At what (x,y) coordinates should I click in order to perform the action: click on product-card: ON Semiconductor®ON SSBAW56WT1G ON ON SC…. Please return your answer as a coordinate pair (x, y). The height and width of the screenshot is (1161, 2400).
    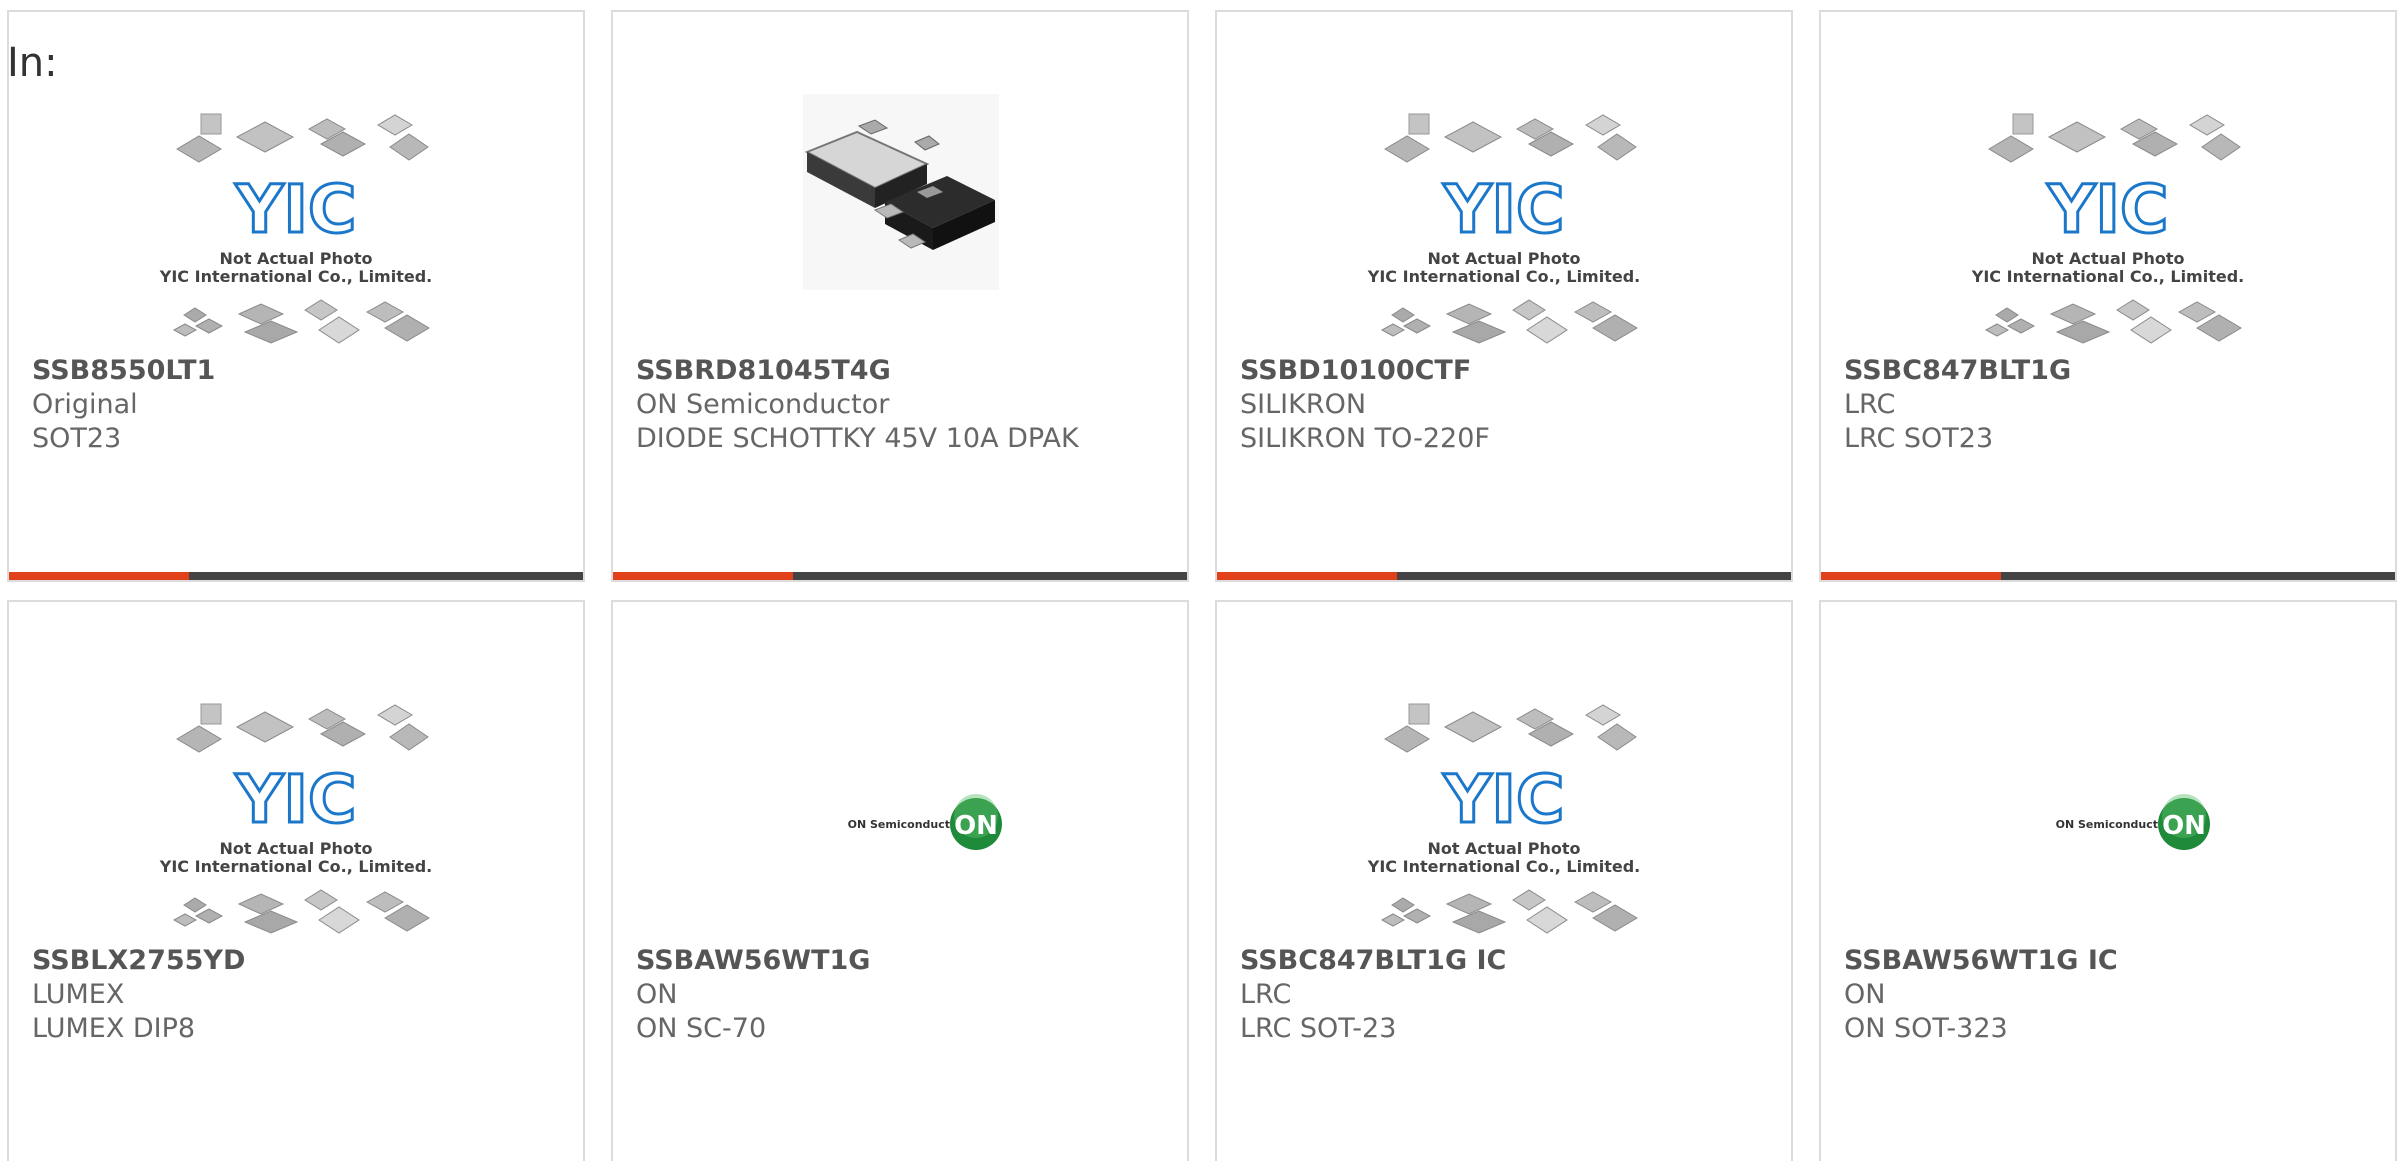
    Looking at the image, I should click on (900, 880).